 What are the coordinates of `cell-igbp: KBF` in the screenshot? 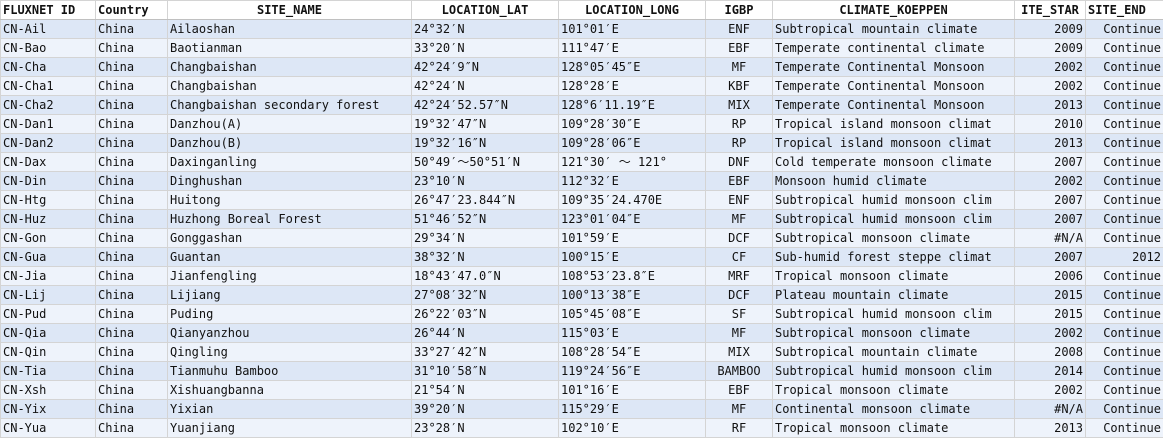 It's located at (739, 86).